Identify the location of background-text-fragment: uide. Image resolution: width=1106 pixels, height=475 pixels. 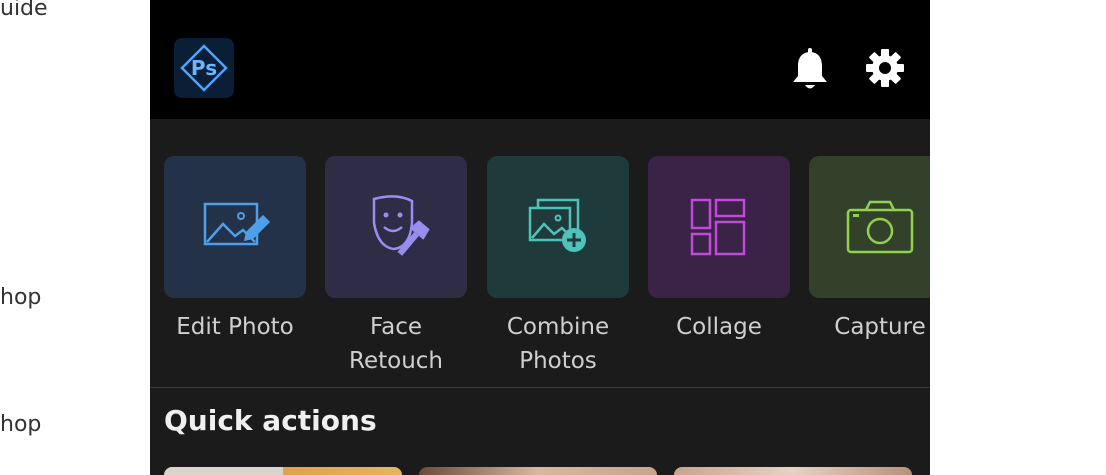
(24, 10).